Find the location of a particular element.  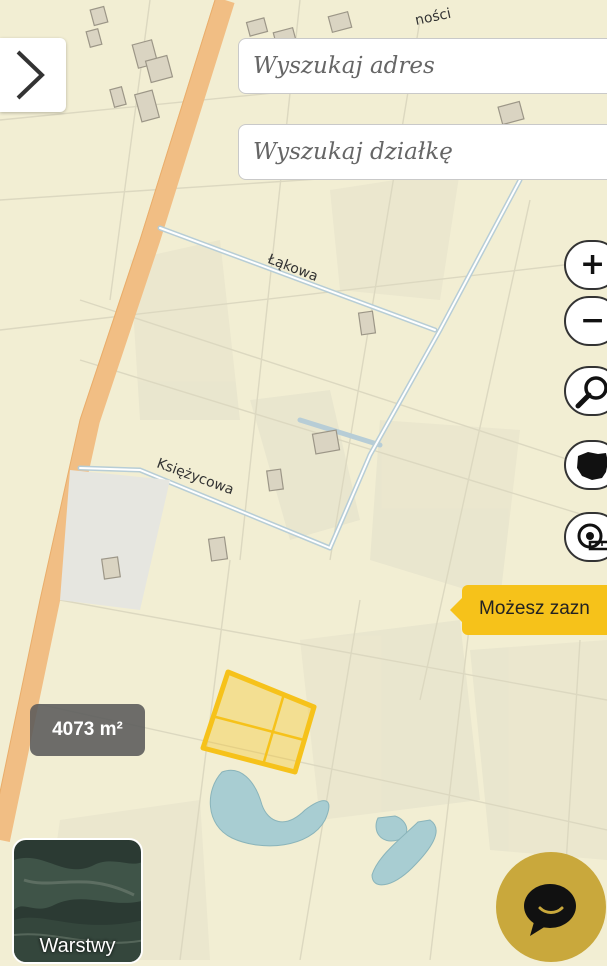

chat-button is located at coordinates (551, 907).